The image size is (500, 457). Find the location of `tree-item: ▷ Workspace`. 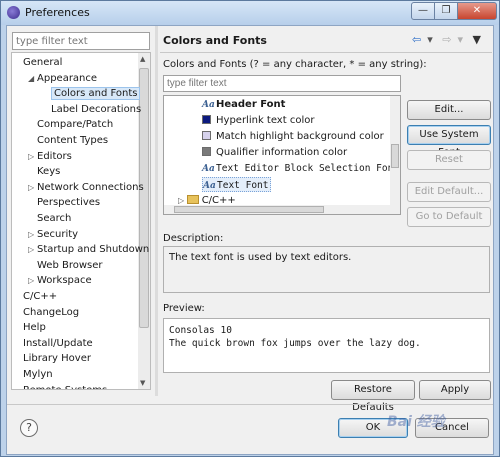

tree-item: ▷ Workspace is located at coordinates (60, 280).